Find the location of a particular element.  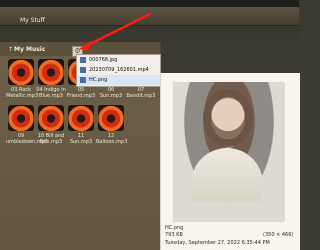

menu-item-mp4: 20230709_162601.mp4 is located at coordinates (118, 70).